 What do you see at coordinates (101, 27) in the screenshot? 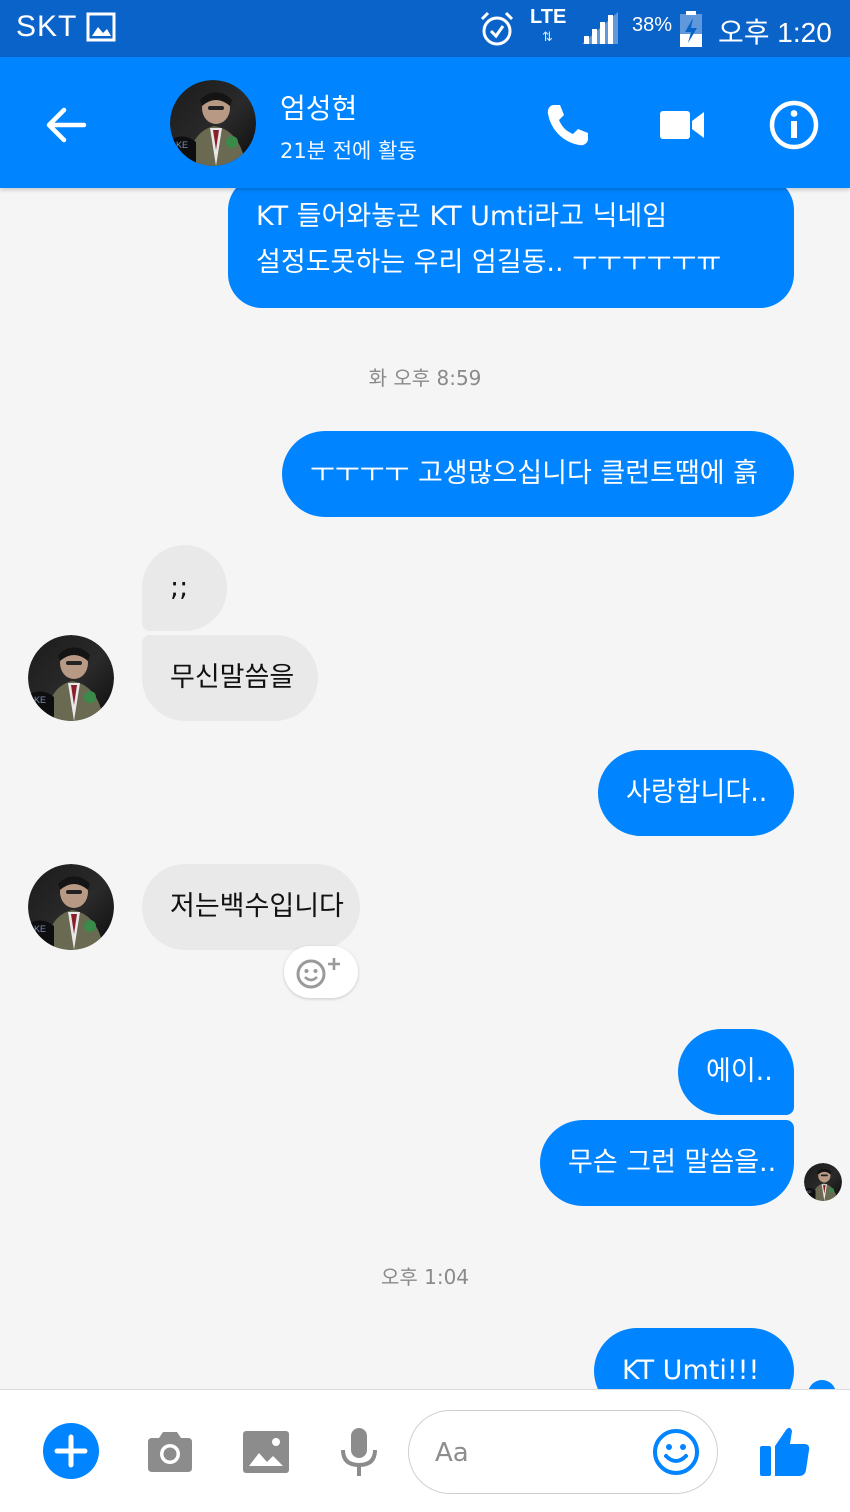
I see `image-icon` at bounding box center [101, 27].